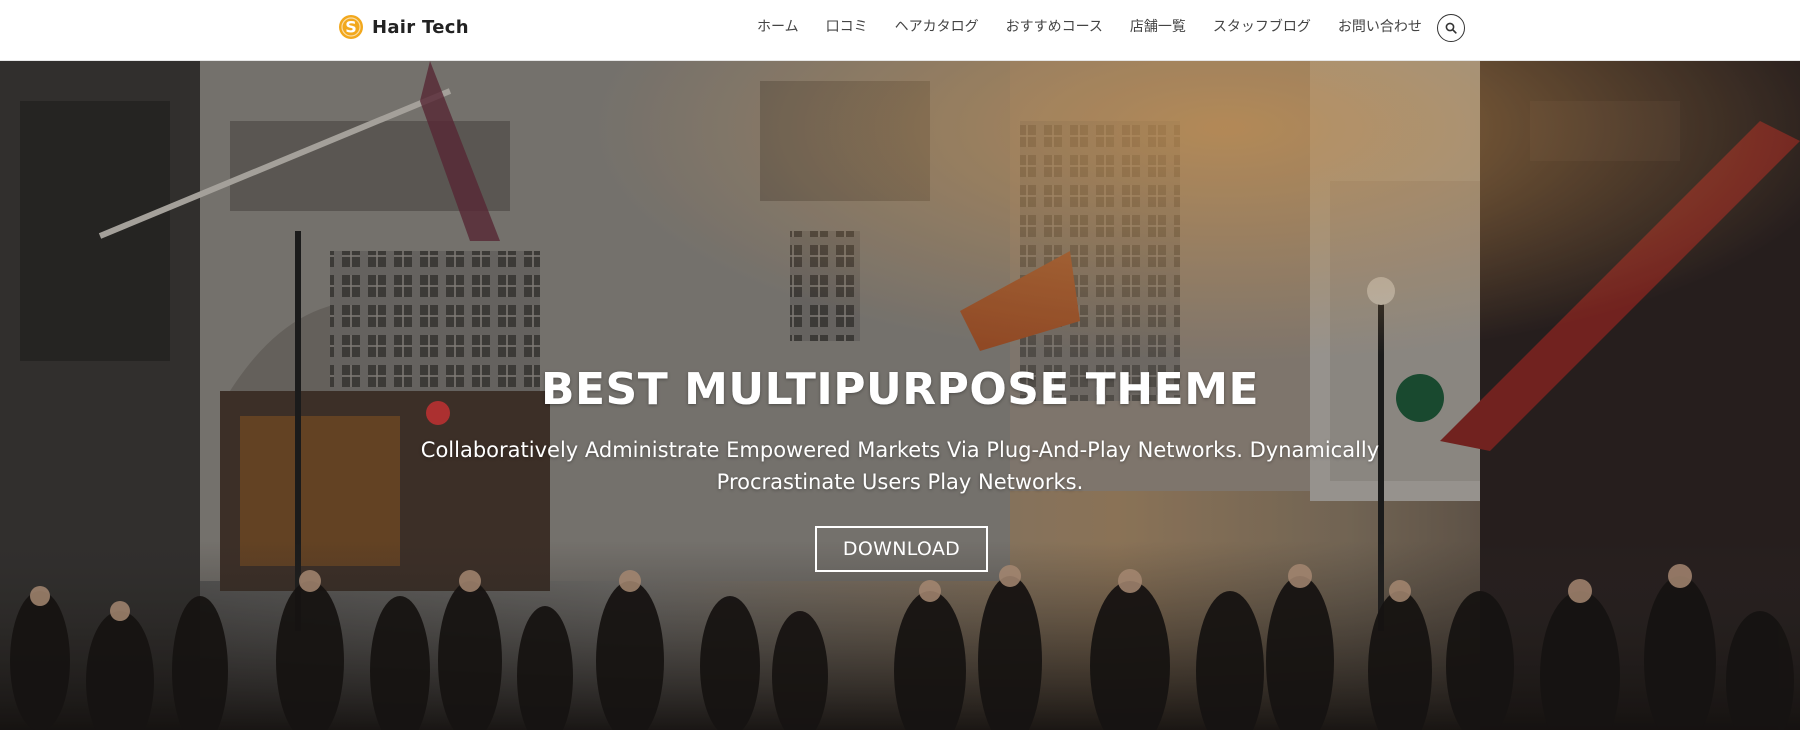  I want to click on nav-item-hair-catalog: ヘアカタログ, so click(937, 27).